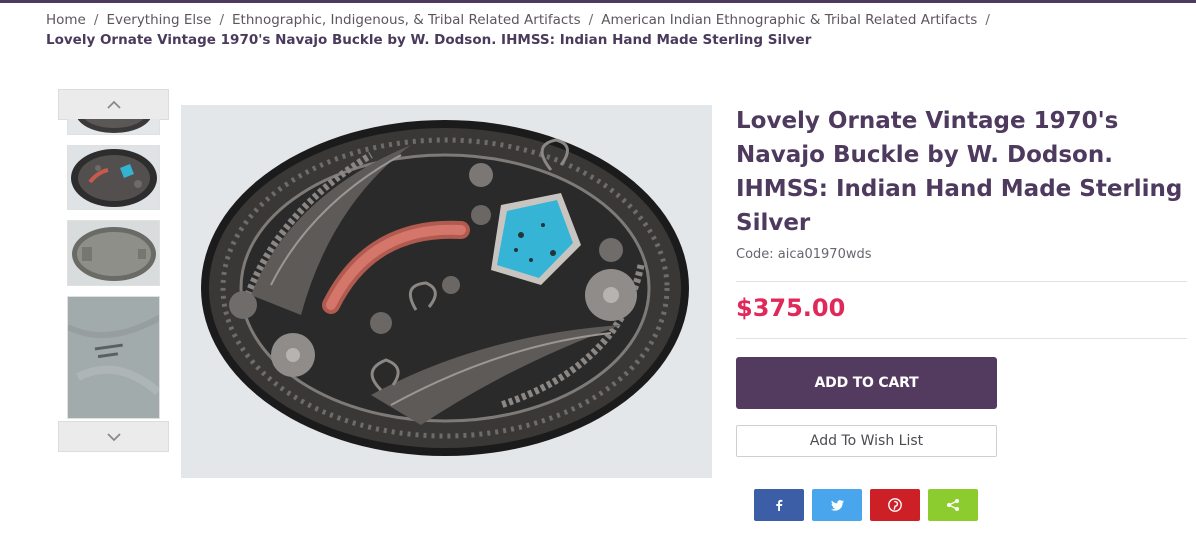  I want to click on chevron-down-icon, so click(113, 436).